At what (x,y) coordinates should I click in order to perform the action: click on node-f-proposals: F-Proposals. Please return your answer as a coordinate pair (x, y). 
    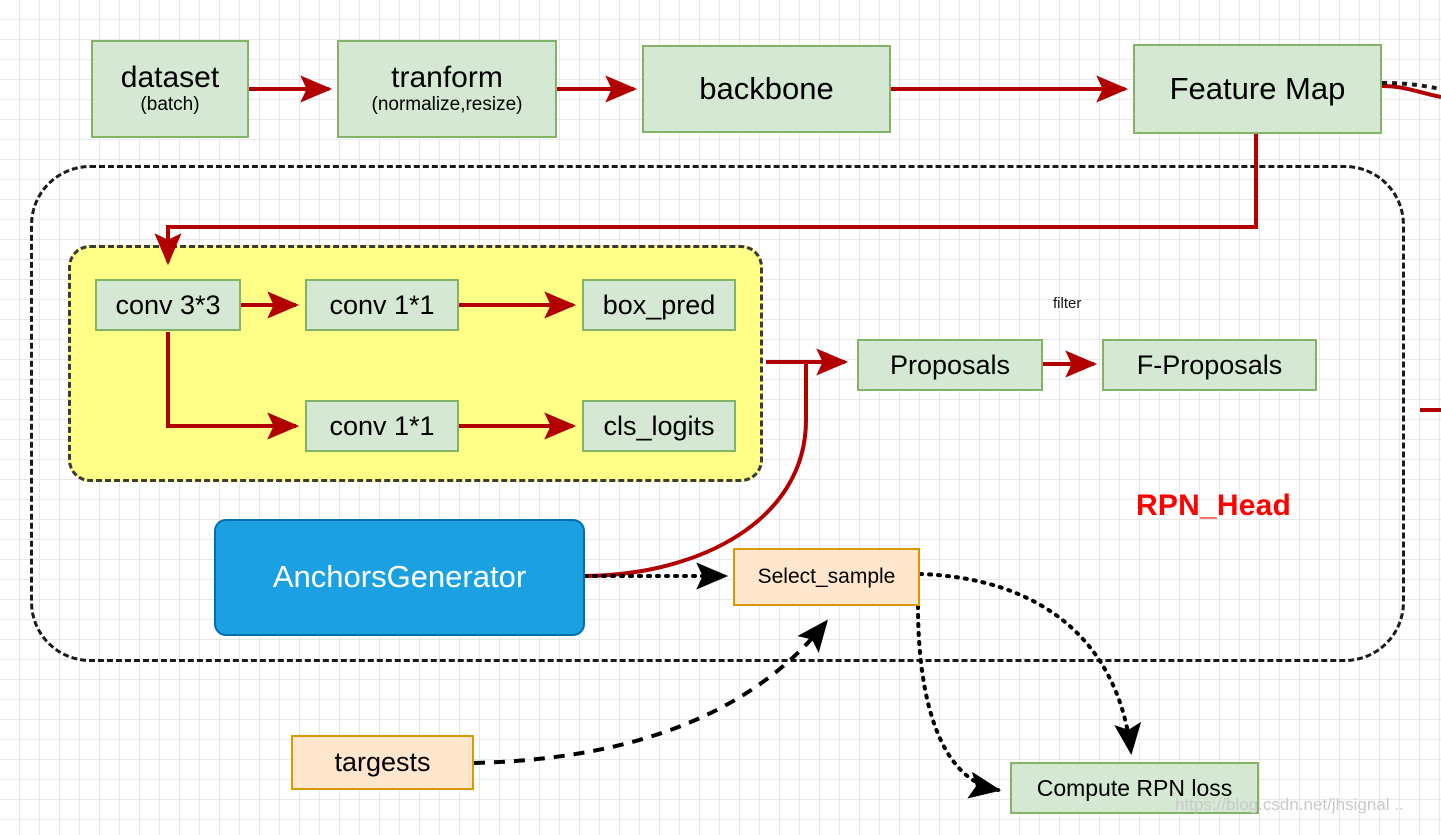
    Looking at the image, I should click on (1209, 365).